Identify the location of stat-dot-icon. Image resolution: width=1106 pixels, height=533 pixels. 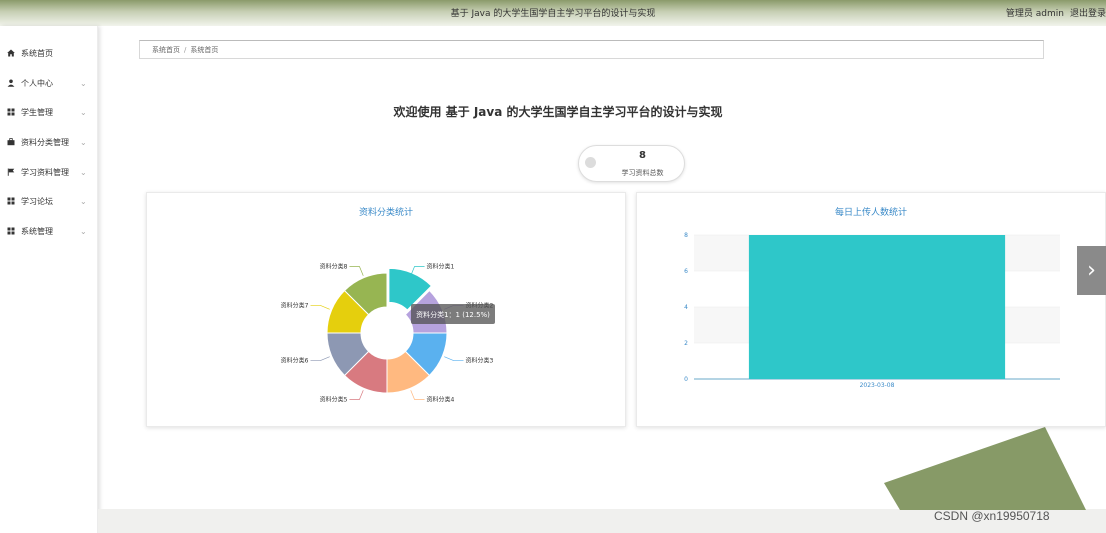
(590, 162).